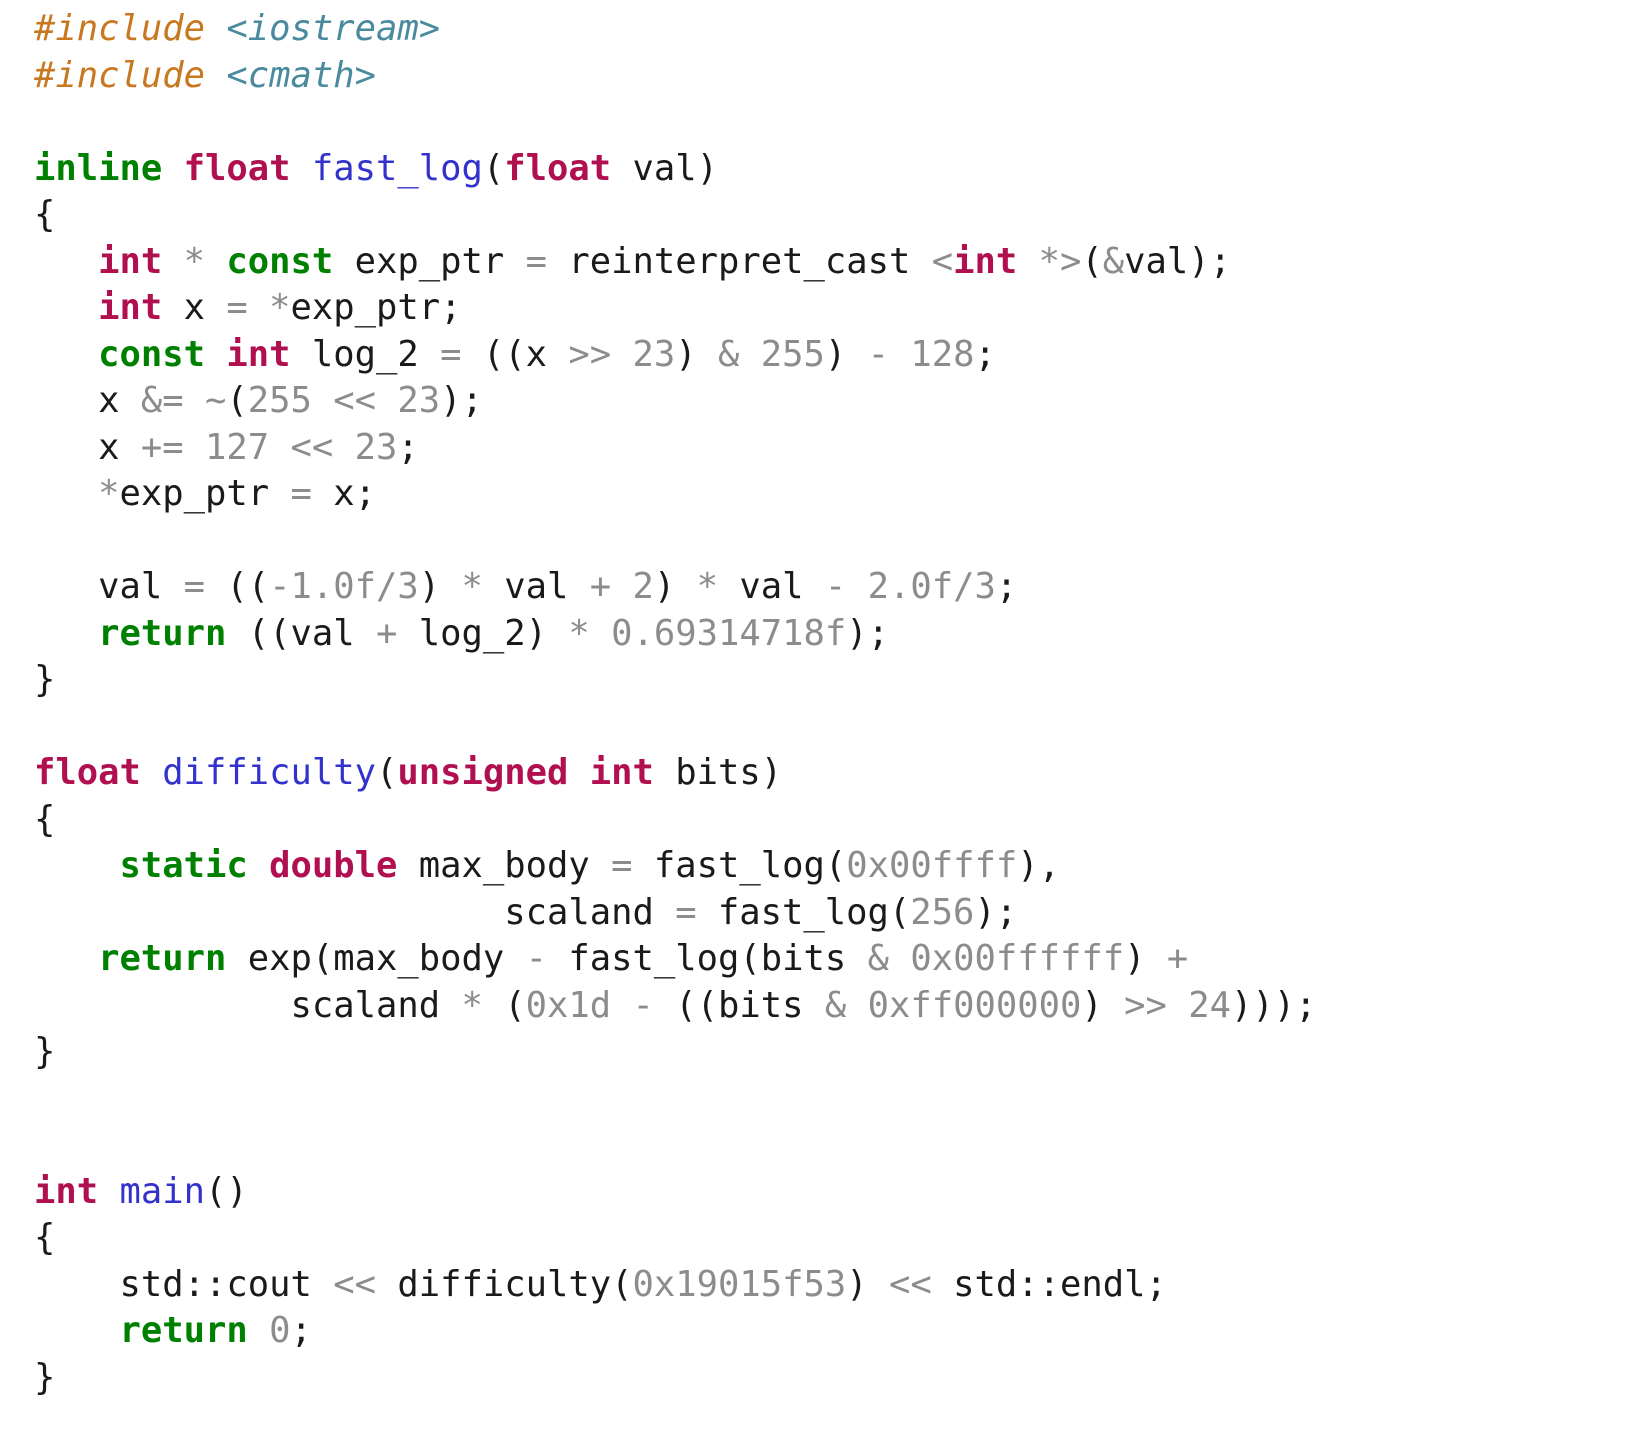  What do you see at coordinates (833, 169) in the screenshot?
I see `code-line: inline float fast_log(float val)` at bounding box center [833, 169].